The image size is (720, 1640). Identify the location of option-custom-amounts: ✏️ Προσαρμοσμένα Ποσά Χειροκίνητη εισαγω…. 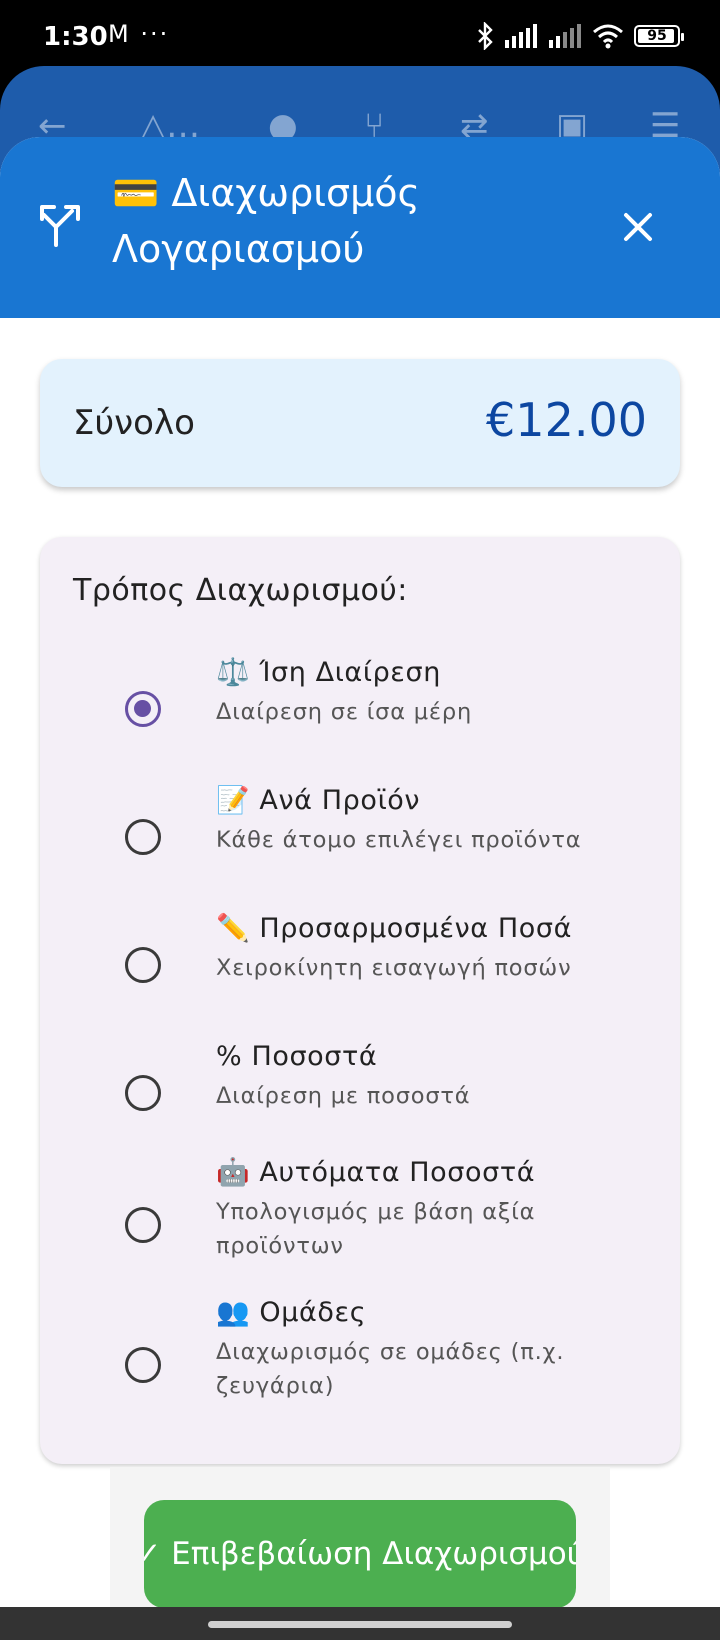
(360, 966).